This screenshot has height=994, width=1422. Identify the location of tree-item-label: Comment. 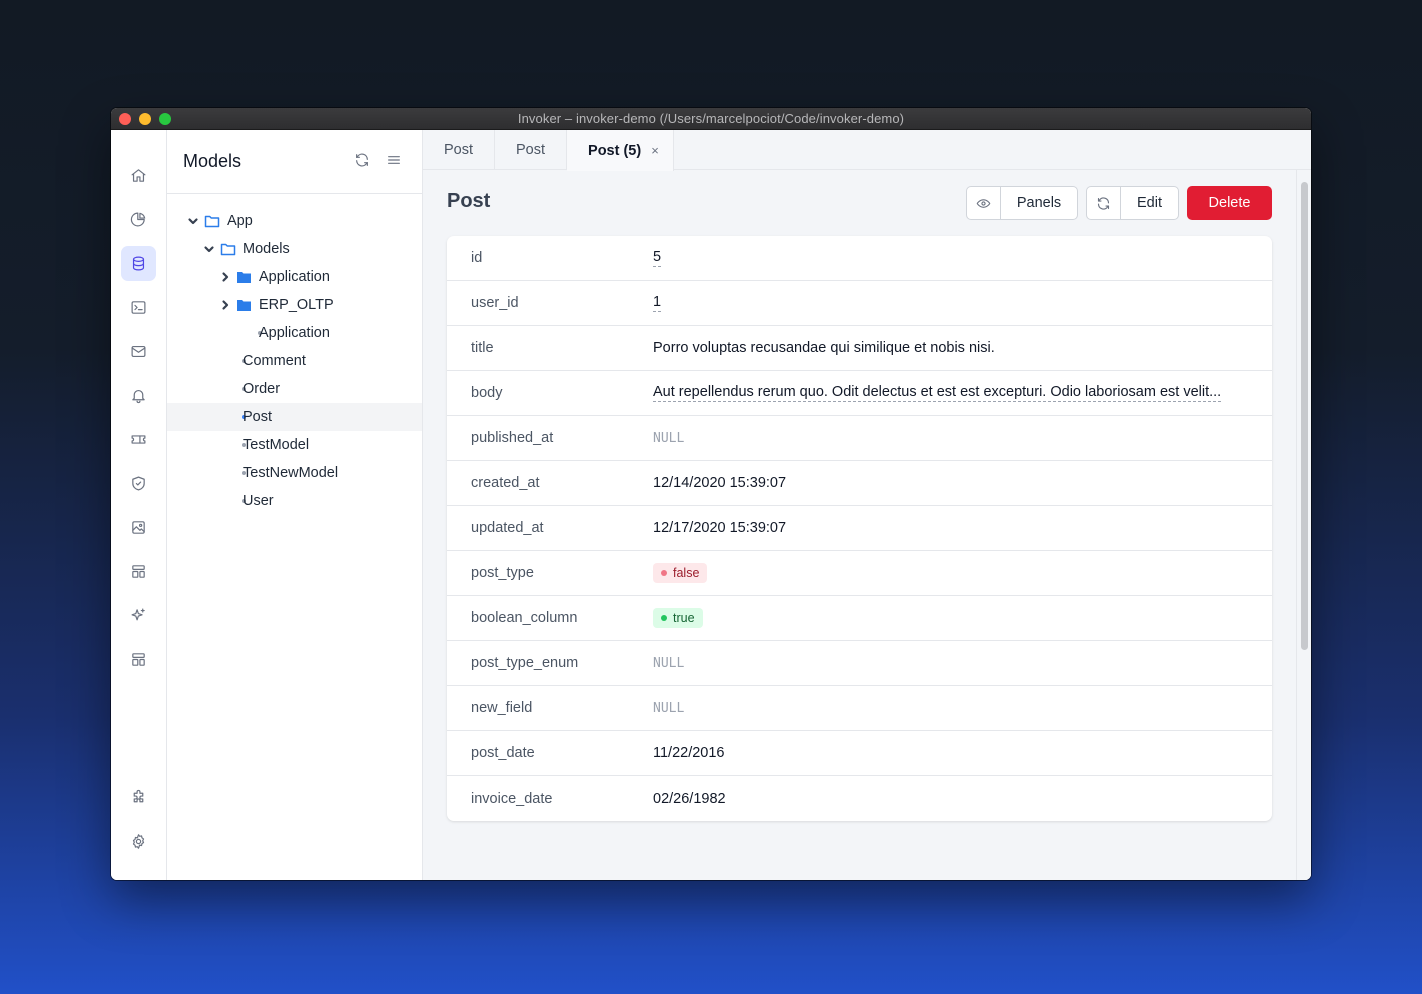
(274, 361).